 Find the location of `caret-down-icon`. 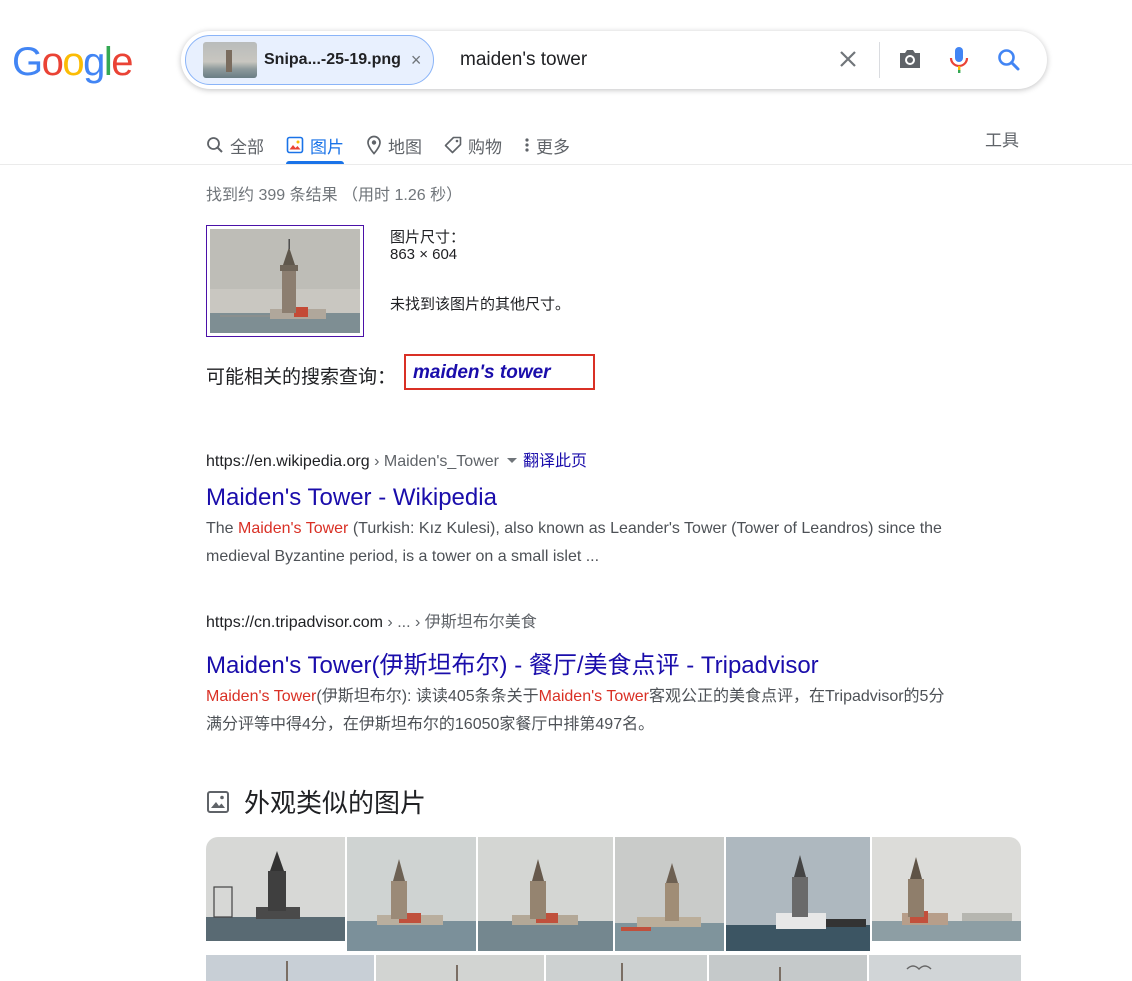

caret-down-icon is located at coordinates (511, 460).